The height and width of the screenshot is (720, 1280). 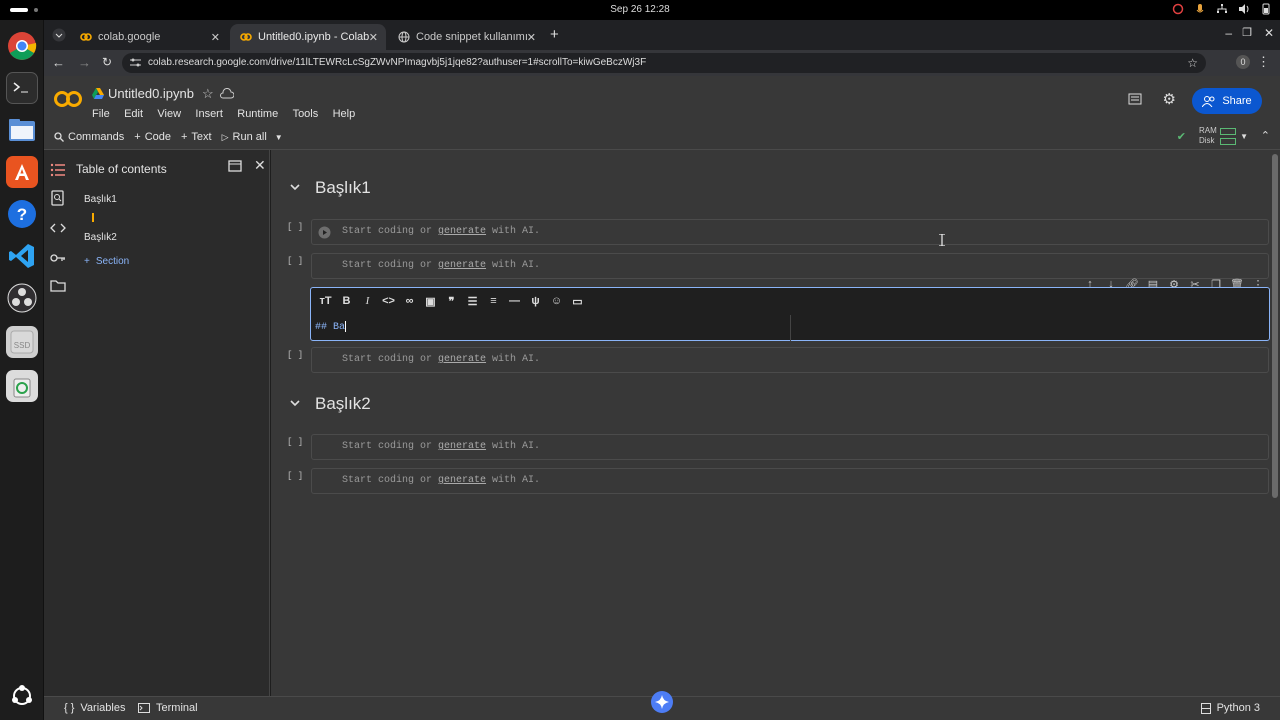 I want to click on system-clock: Sep 26 12:28, so click(x=640, y=9).